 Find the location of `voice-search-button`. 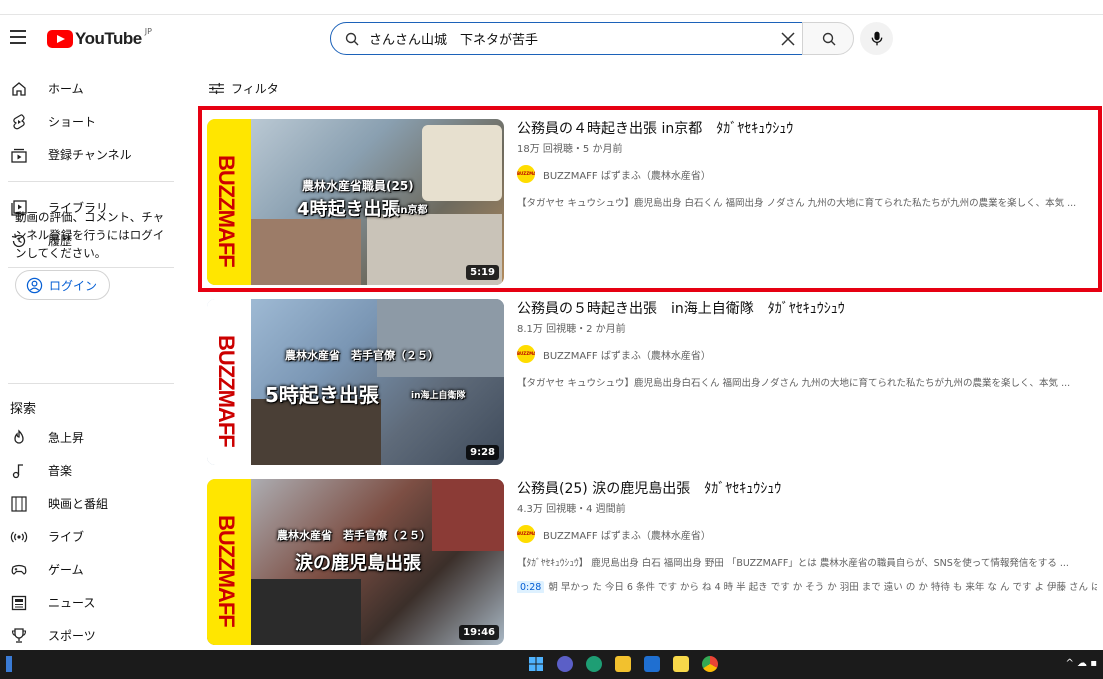

voice-search-button is located at coordinates (876, 38).